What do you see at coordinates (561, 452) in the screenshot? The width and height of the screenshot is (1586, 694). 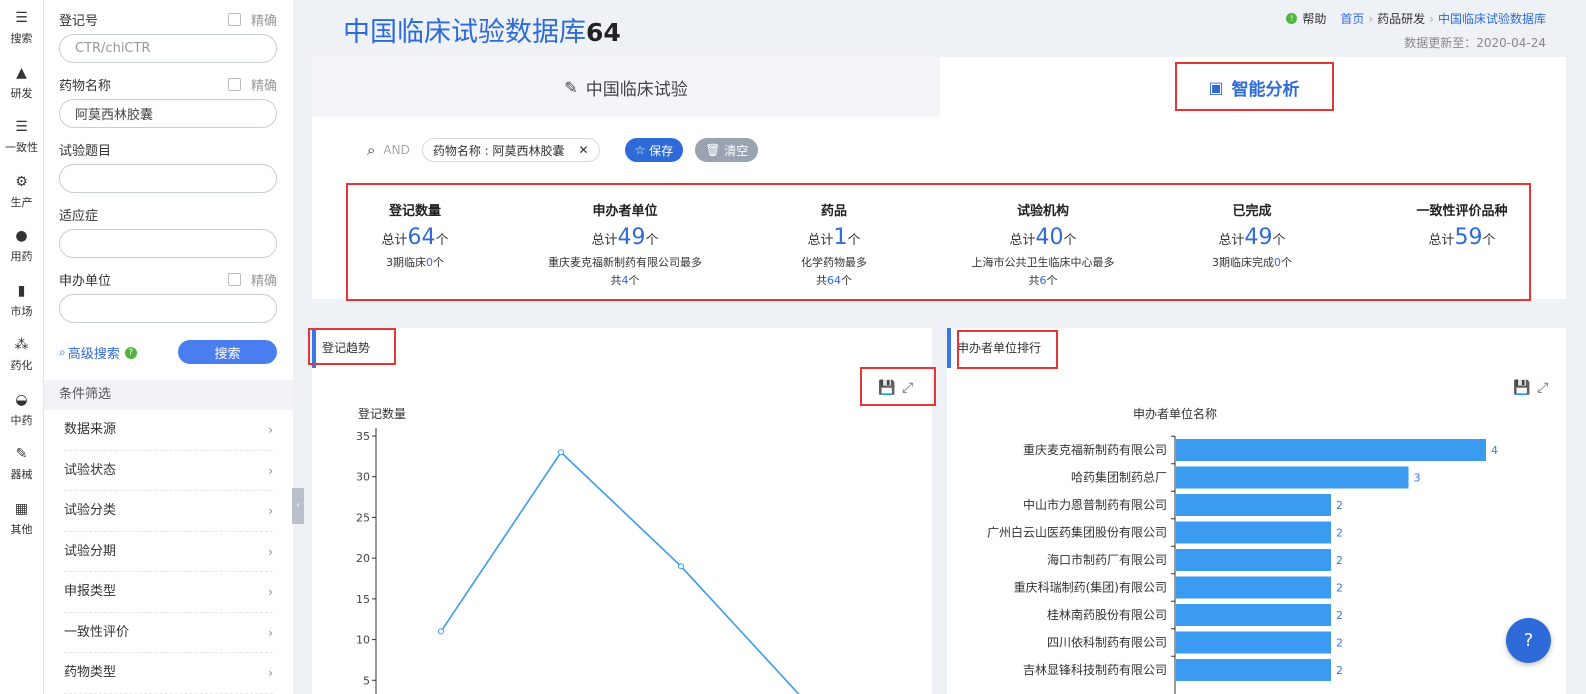 I see `trend-data-point` at bounding box center [561, 452].